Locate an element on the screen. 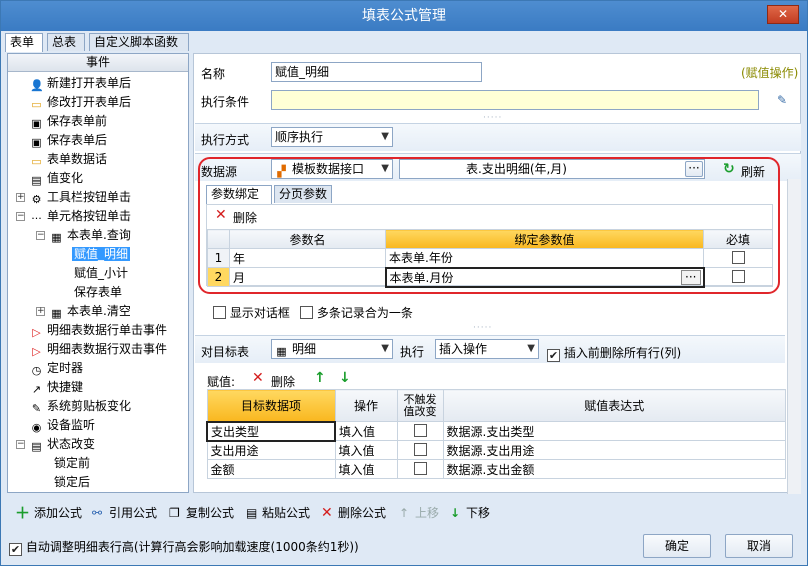 The height and width of the screenshot is (566, 808). tree-item-detail-row-dblclick: ▷ 明细表数据行双击事件 is located at coordinates (98, 349).